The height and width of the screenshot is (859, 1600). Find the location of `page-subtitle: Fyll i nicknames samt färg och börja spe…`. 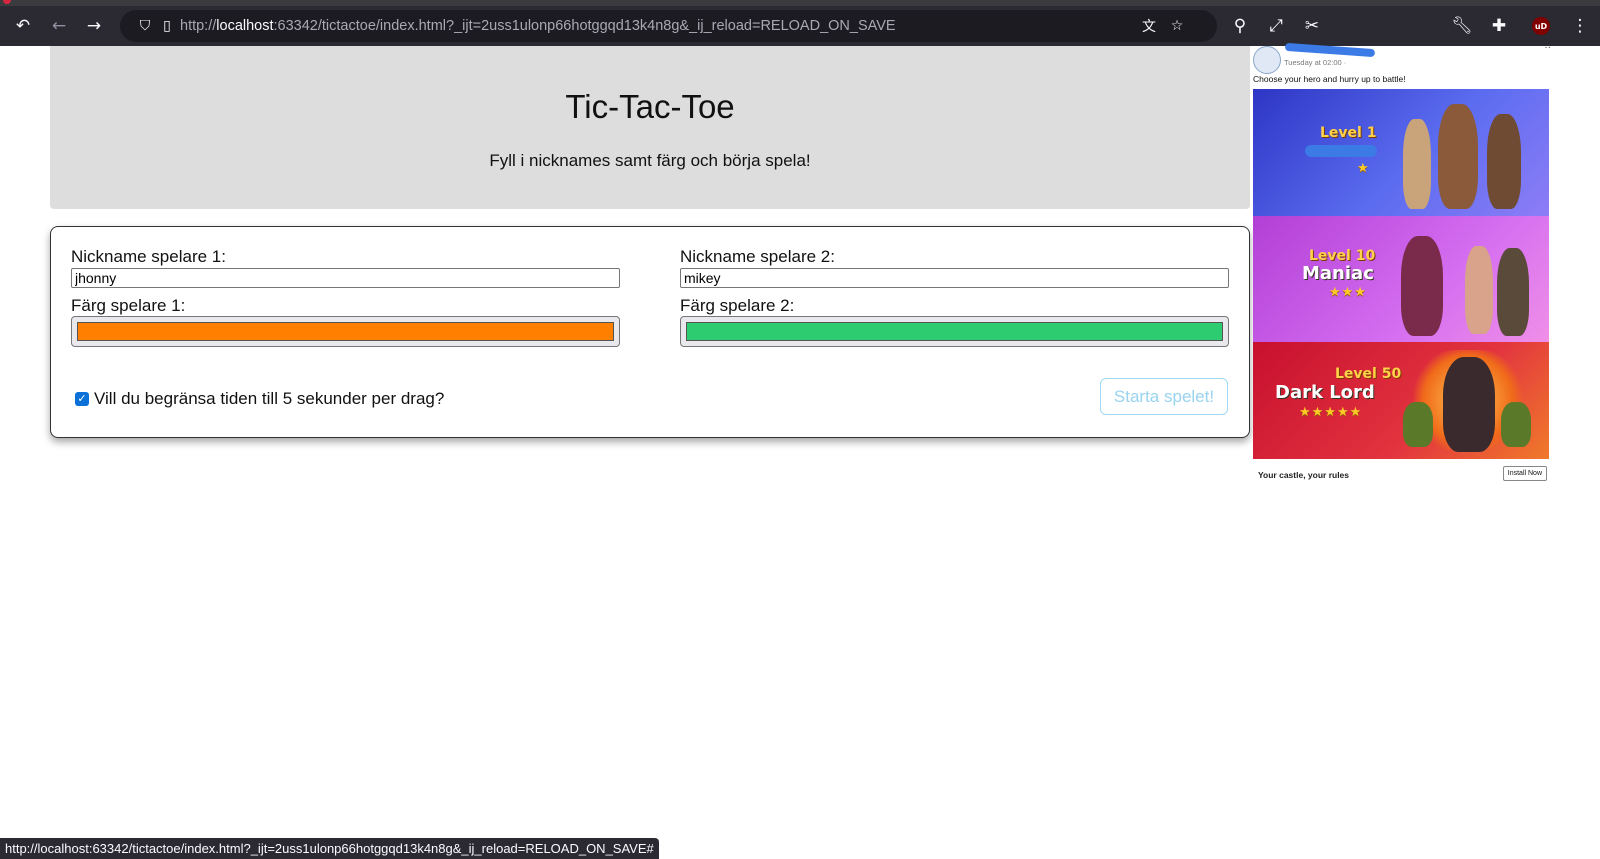

page-subtitle: Fyll i nicknames samt färg och börja spe… is located at coordinates (650, 160).